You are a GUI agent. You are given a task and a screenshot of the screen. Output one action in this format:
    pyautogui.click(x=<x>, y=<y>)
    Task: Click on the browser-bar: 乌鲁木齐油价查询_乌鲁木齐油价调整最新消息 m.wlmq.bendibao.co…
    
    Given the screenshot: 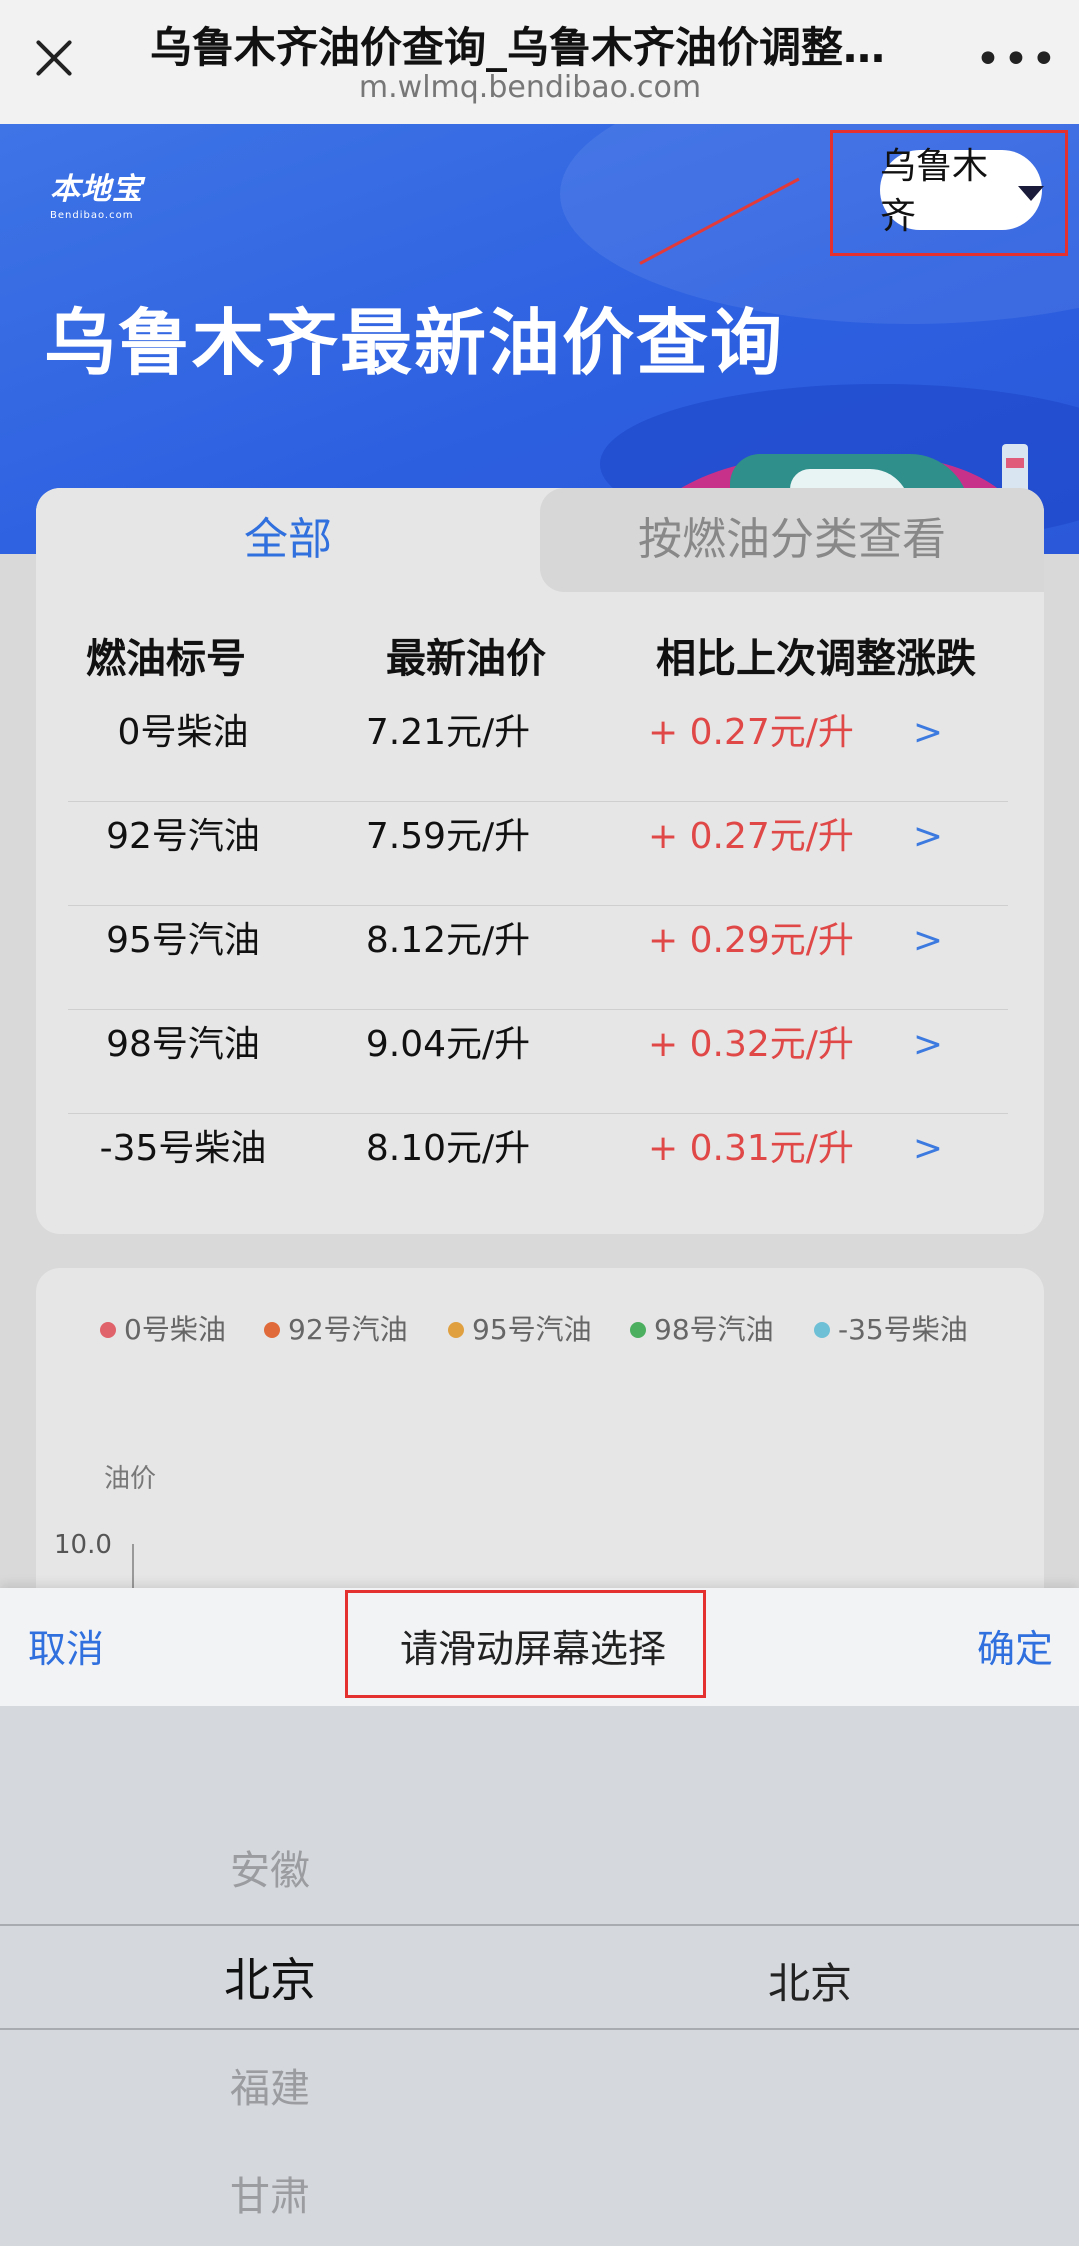 What is the action you would take?
    pyautogui.click(x=539, y=62)
    